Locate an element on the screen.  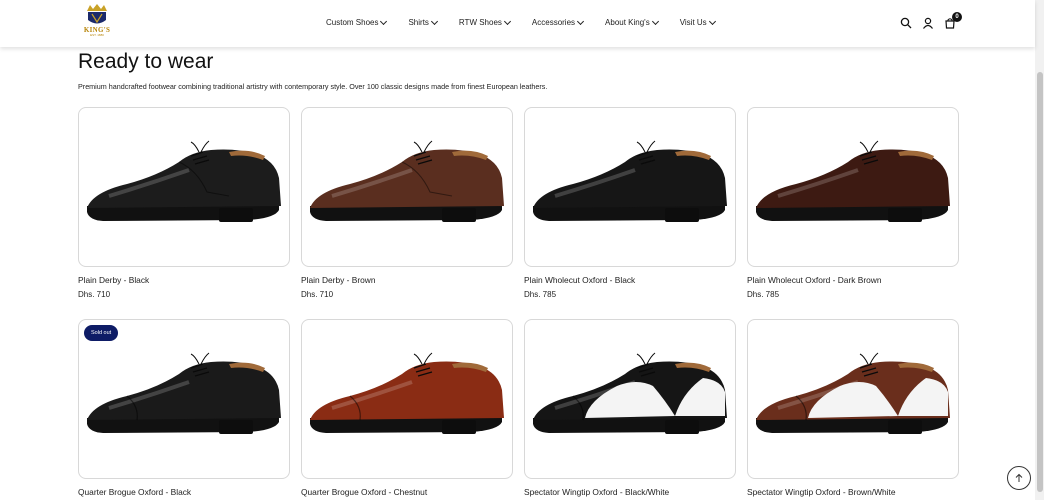
product-card: Spectator Wingtip Oxford - Black/White is located at coordinates (630, 410).